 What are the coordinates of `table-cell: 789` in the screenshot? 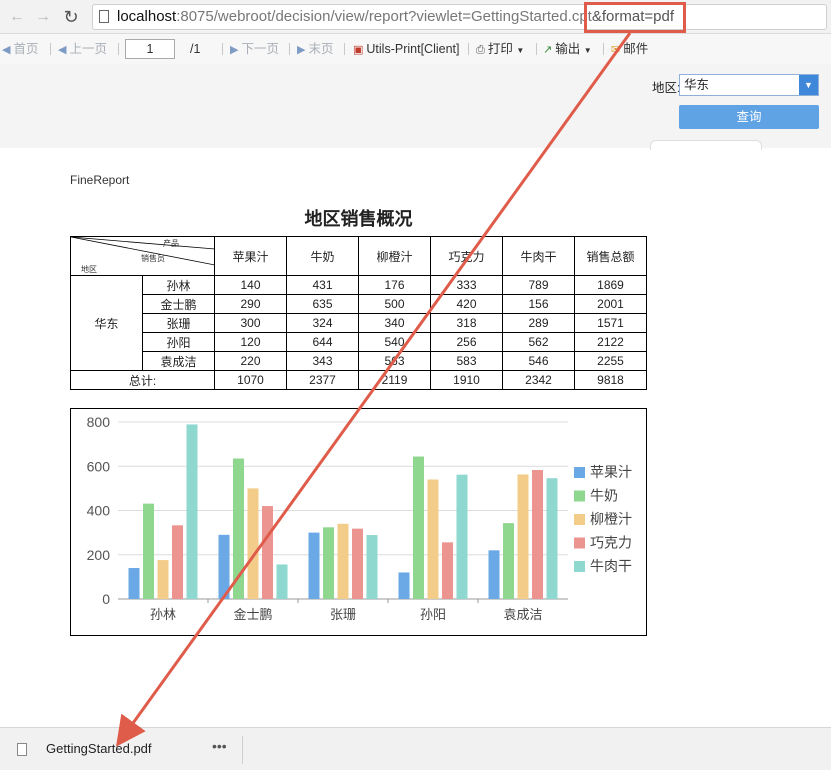 It's located at (538, 285).